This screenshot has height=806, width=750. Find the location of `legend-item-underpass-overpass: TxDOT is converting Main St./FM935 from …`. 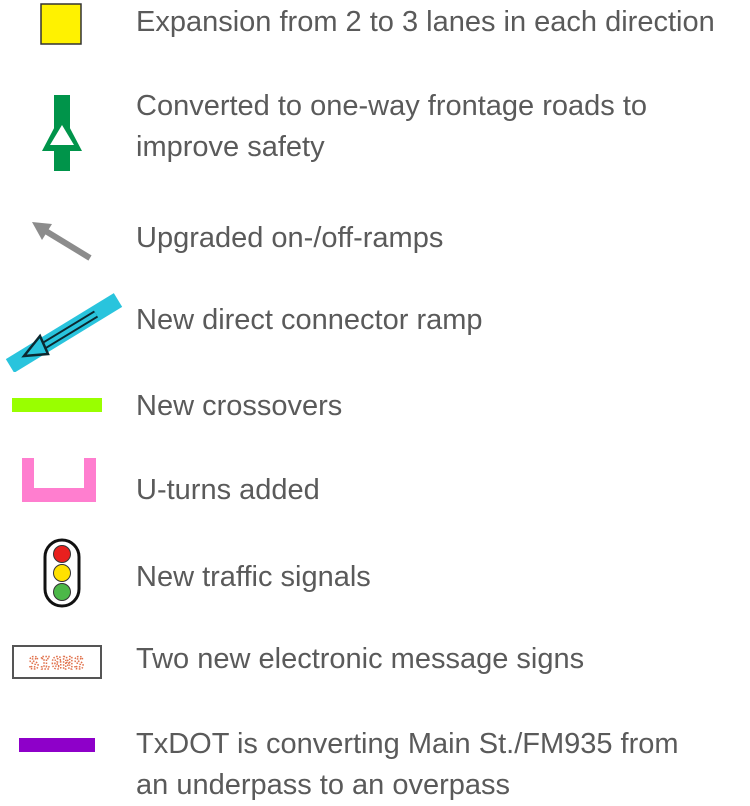

legend-item-underpass-overpass: TxDOT is converting Main St./FM935 from … is located at coordinates (375, 762).